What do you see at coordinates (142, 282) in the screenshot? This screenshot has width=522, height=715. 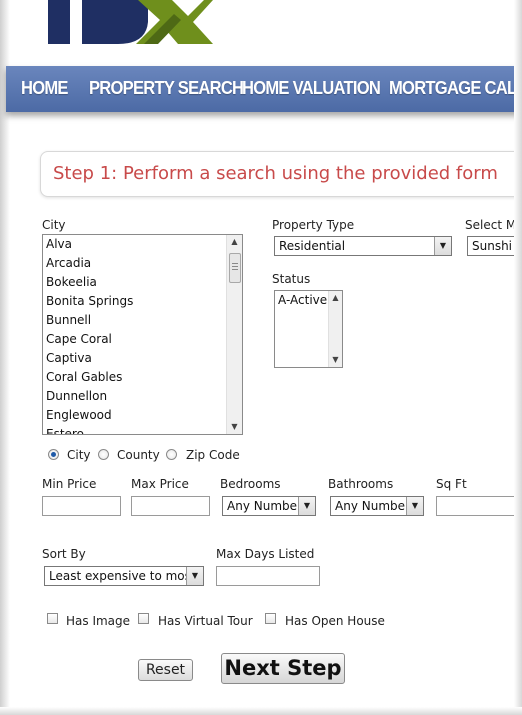 I see `city-option: Bokeelia` at bounding box center [142, 282].